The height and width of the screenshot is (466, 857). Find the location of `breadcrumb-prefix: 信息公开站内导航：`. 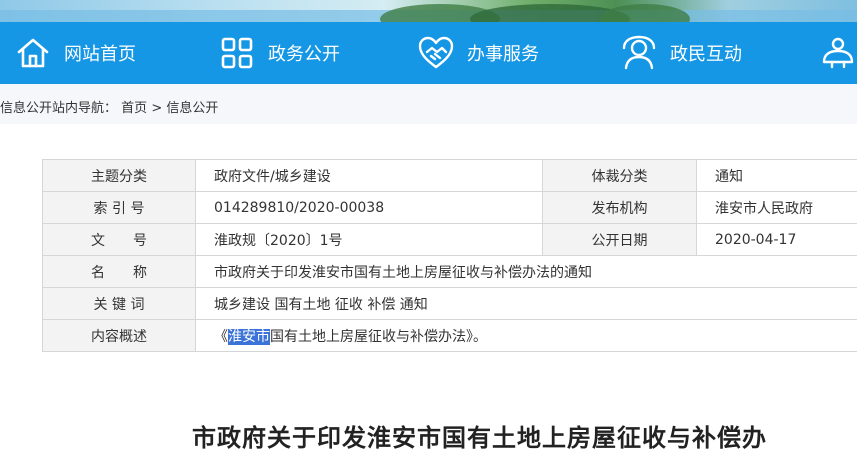

breadcrumb-prefix: 信息公开站内导航： is located at coordinates (59, 108).